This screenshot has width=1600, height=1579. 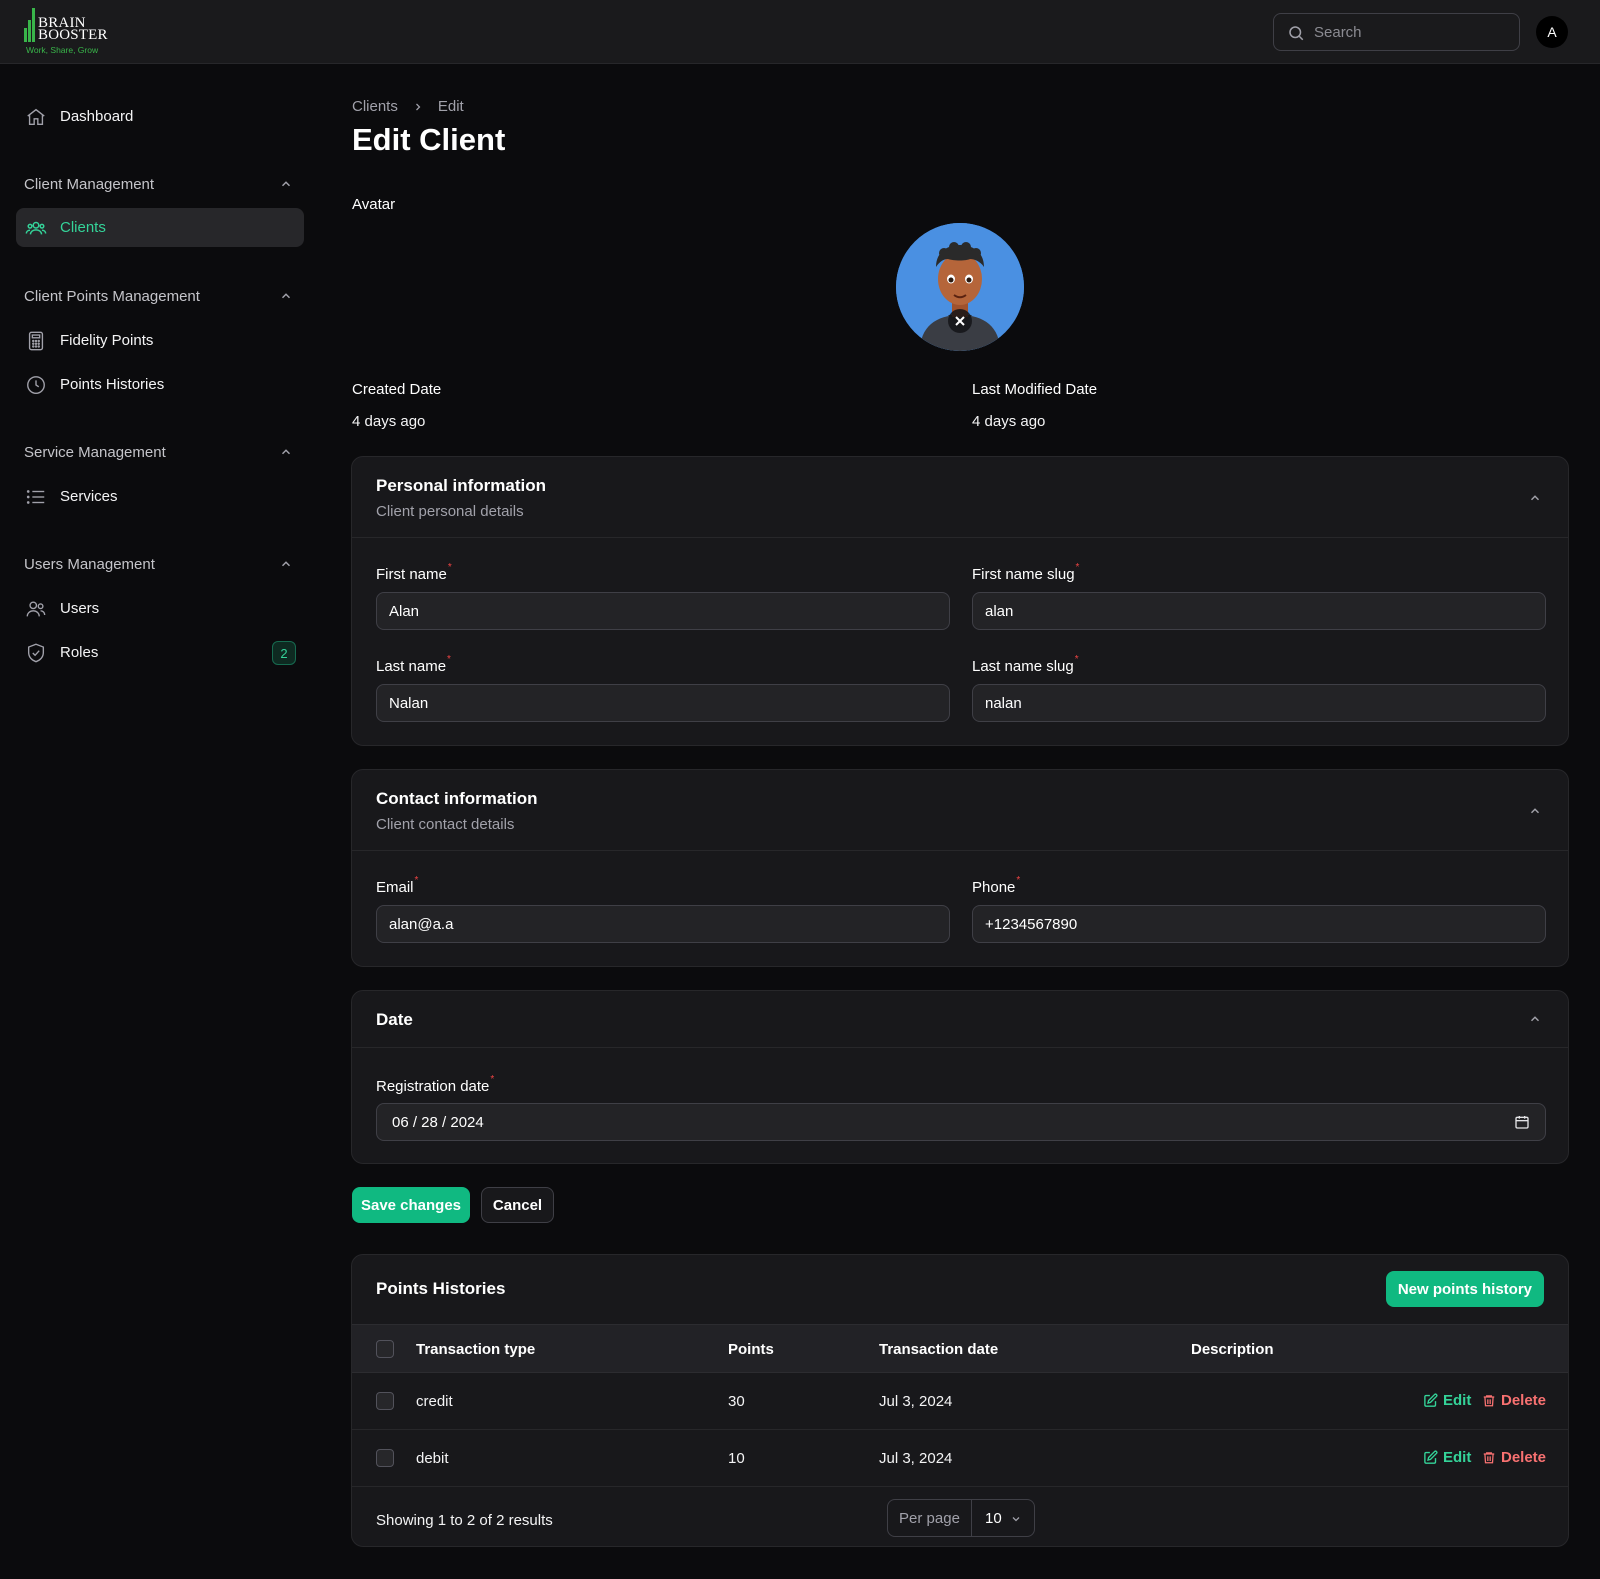 What do you see at coordinates (397, 885) in the screenshot?
I see `email-label: Email*` at bounding box center [397, 885].